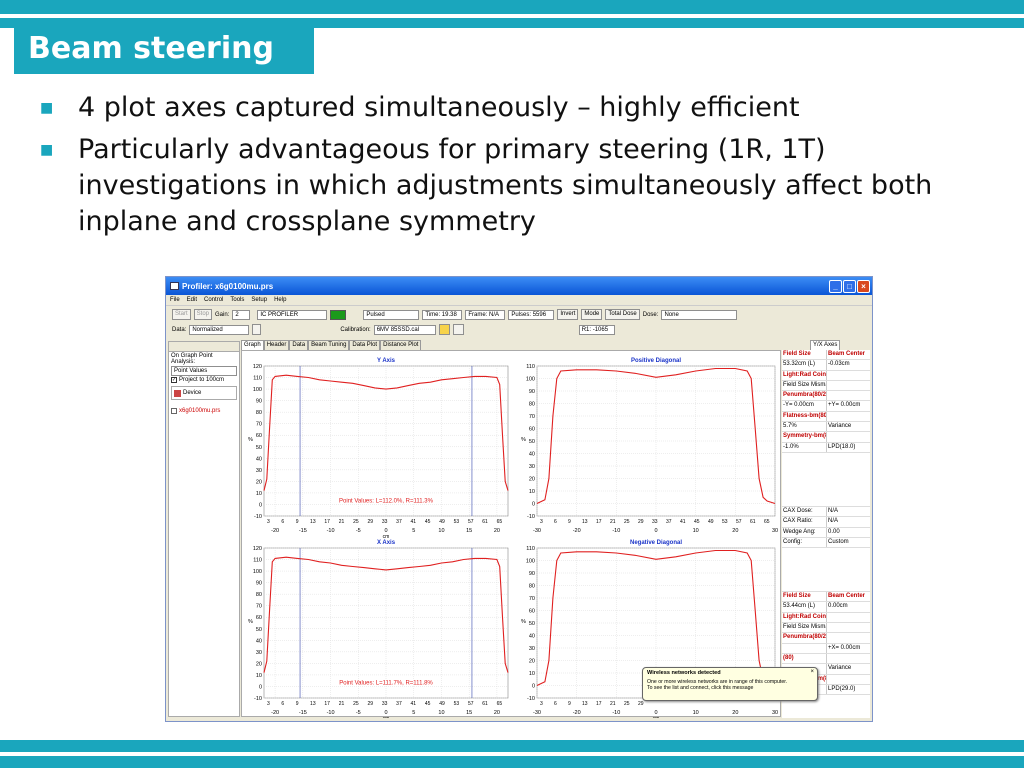 Image resolution: width=1024 pixels, height=768 pixels. What do you see at coordinates (825, 345) in the screenshot?
I see `tab-yx-axes: Y/X Axes` at bounding box center [825, 345].